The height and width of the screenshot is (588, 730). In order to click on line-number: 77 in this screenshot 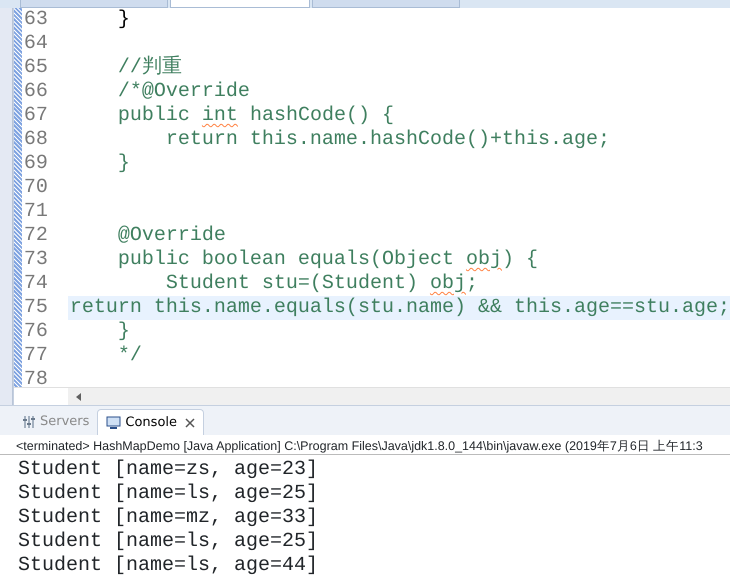, I will do `click(35, 356)`.